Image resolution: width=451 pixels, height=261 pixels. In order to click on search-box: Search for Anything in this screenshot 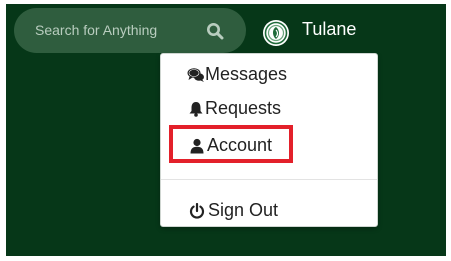, I will do `click(130, 30)`.